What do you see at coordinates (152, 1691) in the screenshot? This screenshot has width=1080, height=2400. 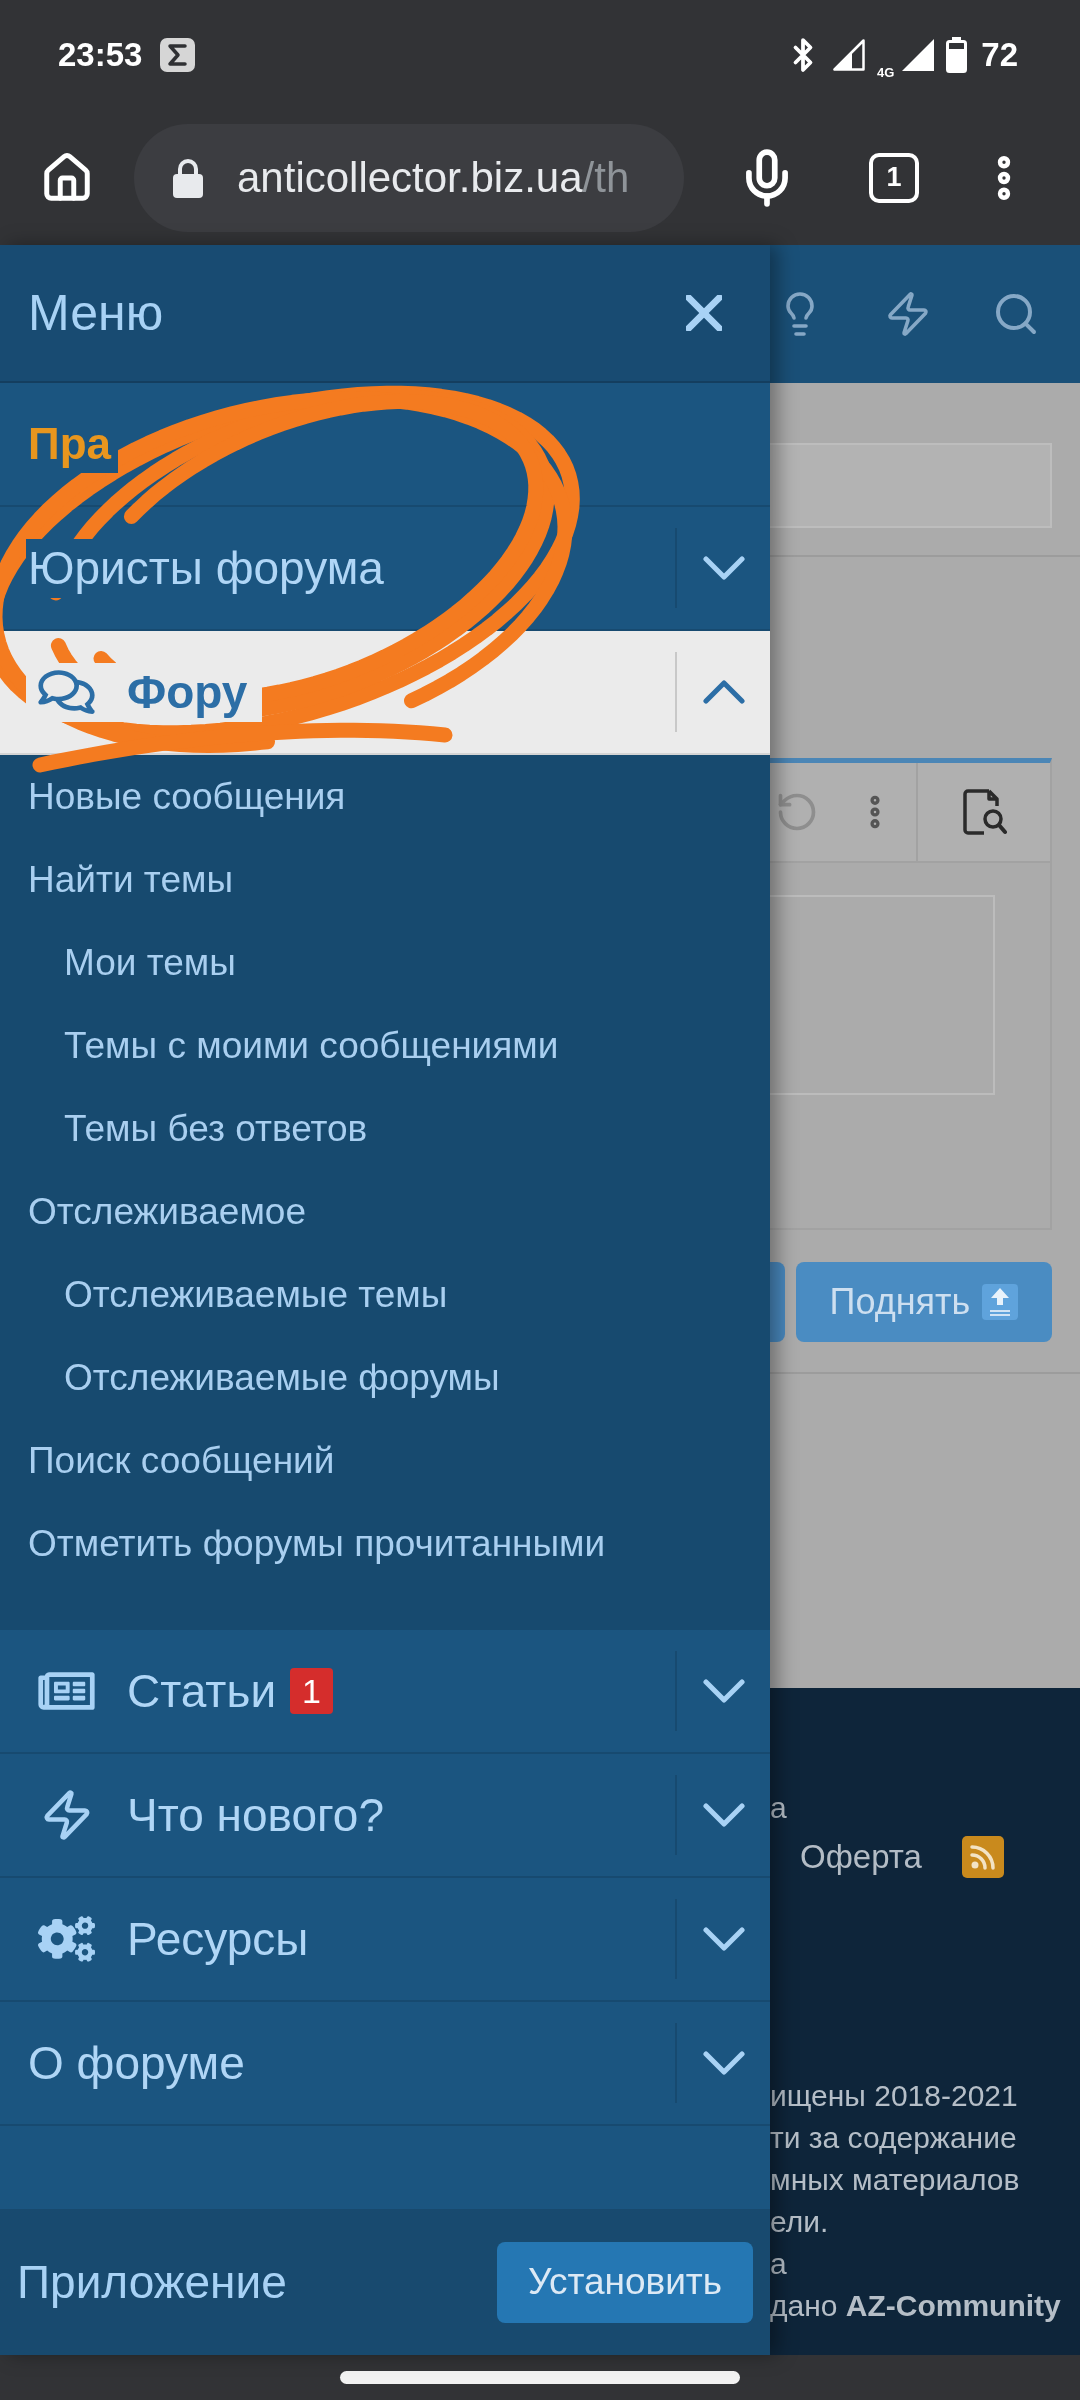 I see `menu-link: Статьи` at bounding box center [152, 1691].